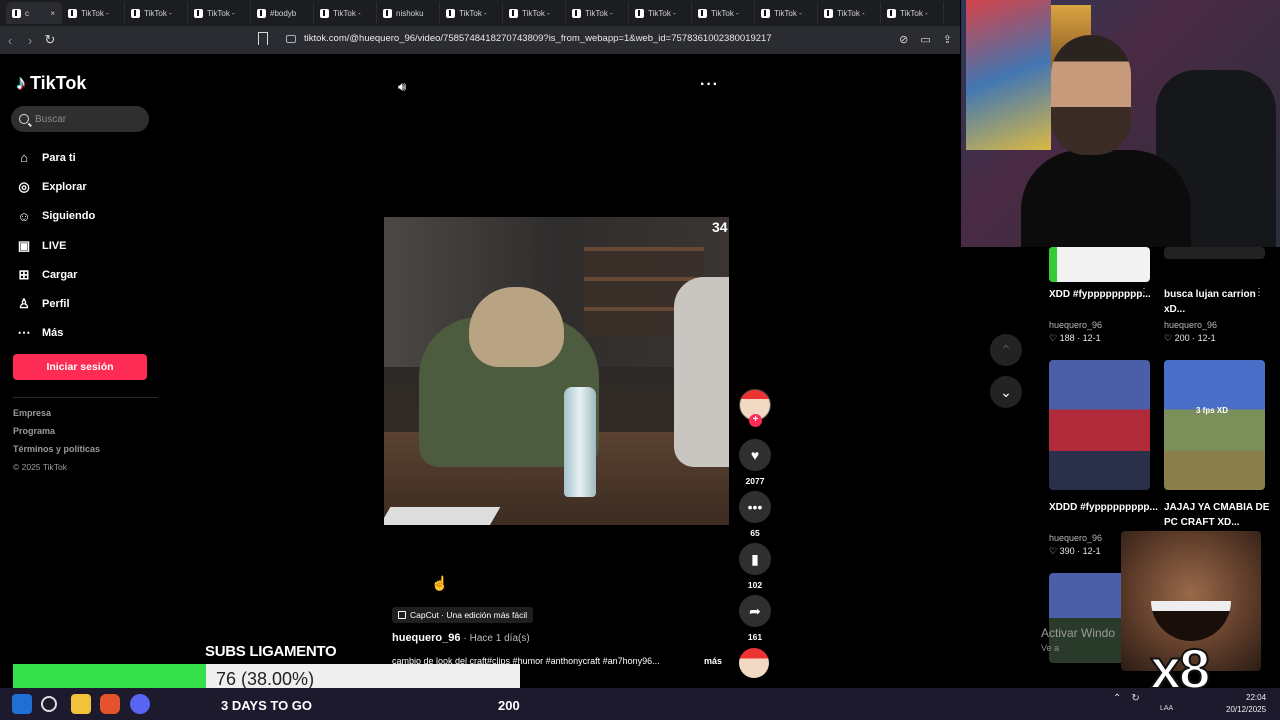 The width and height of the screenshot is (1280, 720). I want to click on capcut-badge: CapCut · Una edición más fácil, so click(463, 615).